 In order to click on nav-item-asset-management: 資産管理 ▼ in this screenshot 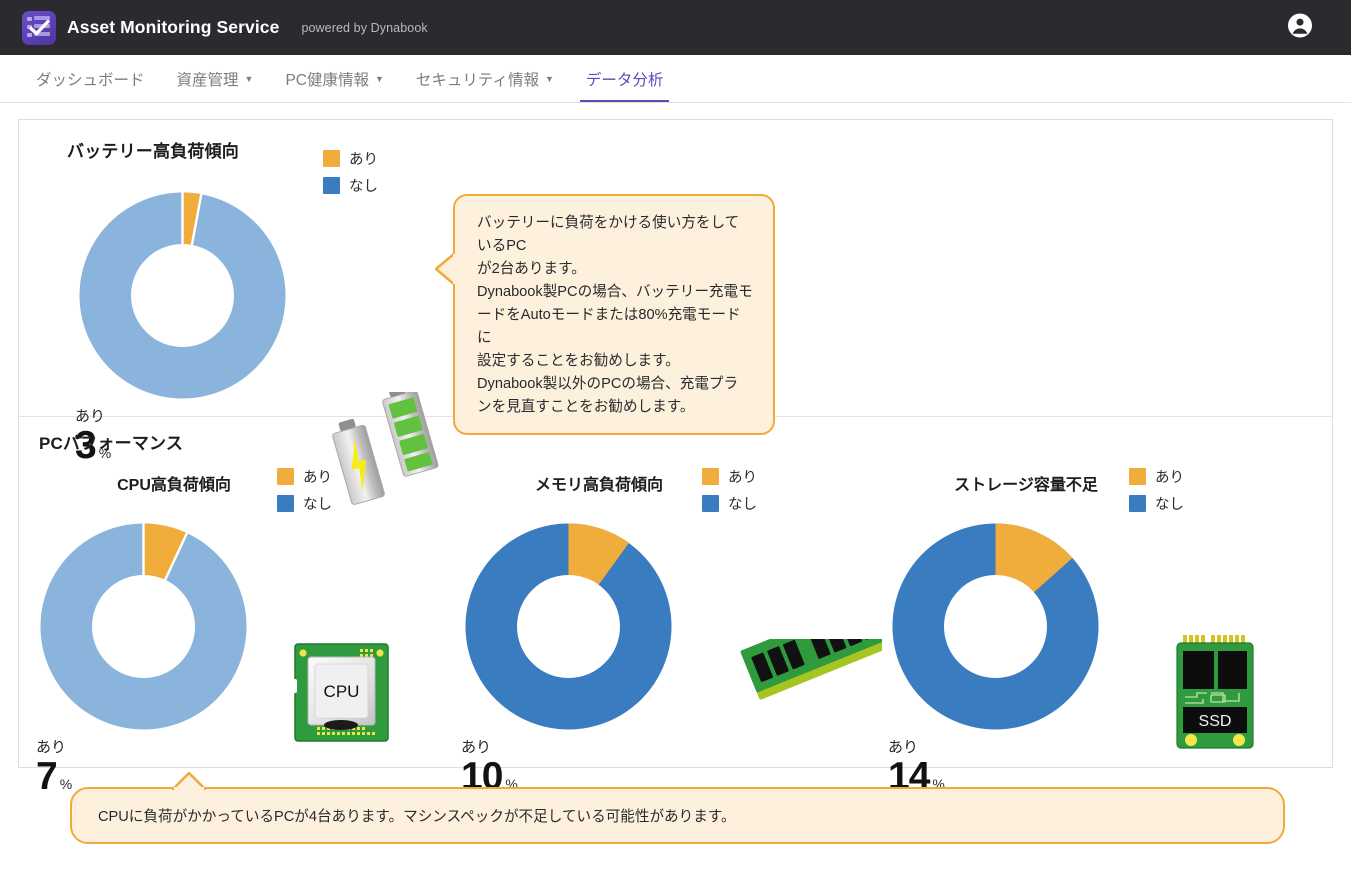, I will do `click(215, 78)`.